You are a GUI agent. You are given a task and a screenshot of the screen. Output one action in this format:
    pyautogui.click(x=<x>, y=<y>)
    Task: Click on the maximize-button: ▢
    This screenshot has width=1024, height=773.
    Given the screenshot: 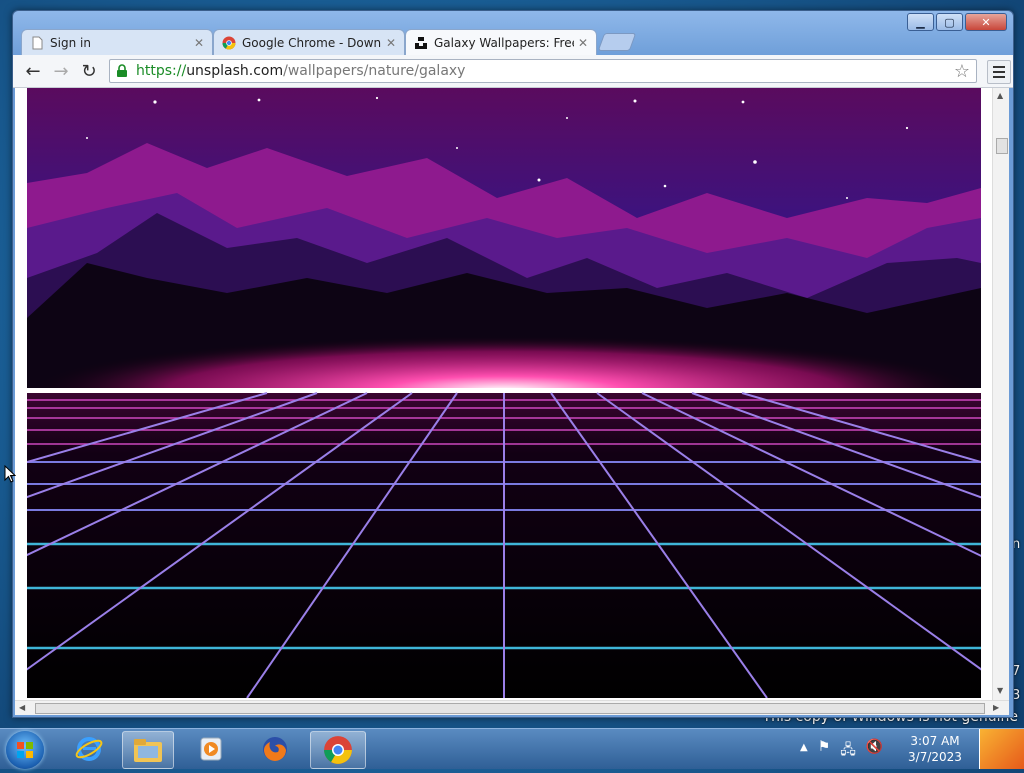 What is the action you would take?
    pyautogui.click(x=949, y=22)
    